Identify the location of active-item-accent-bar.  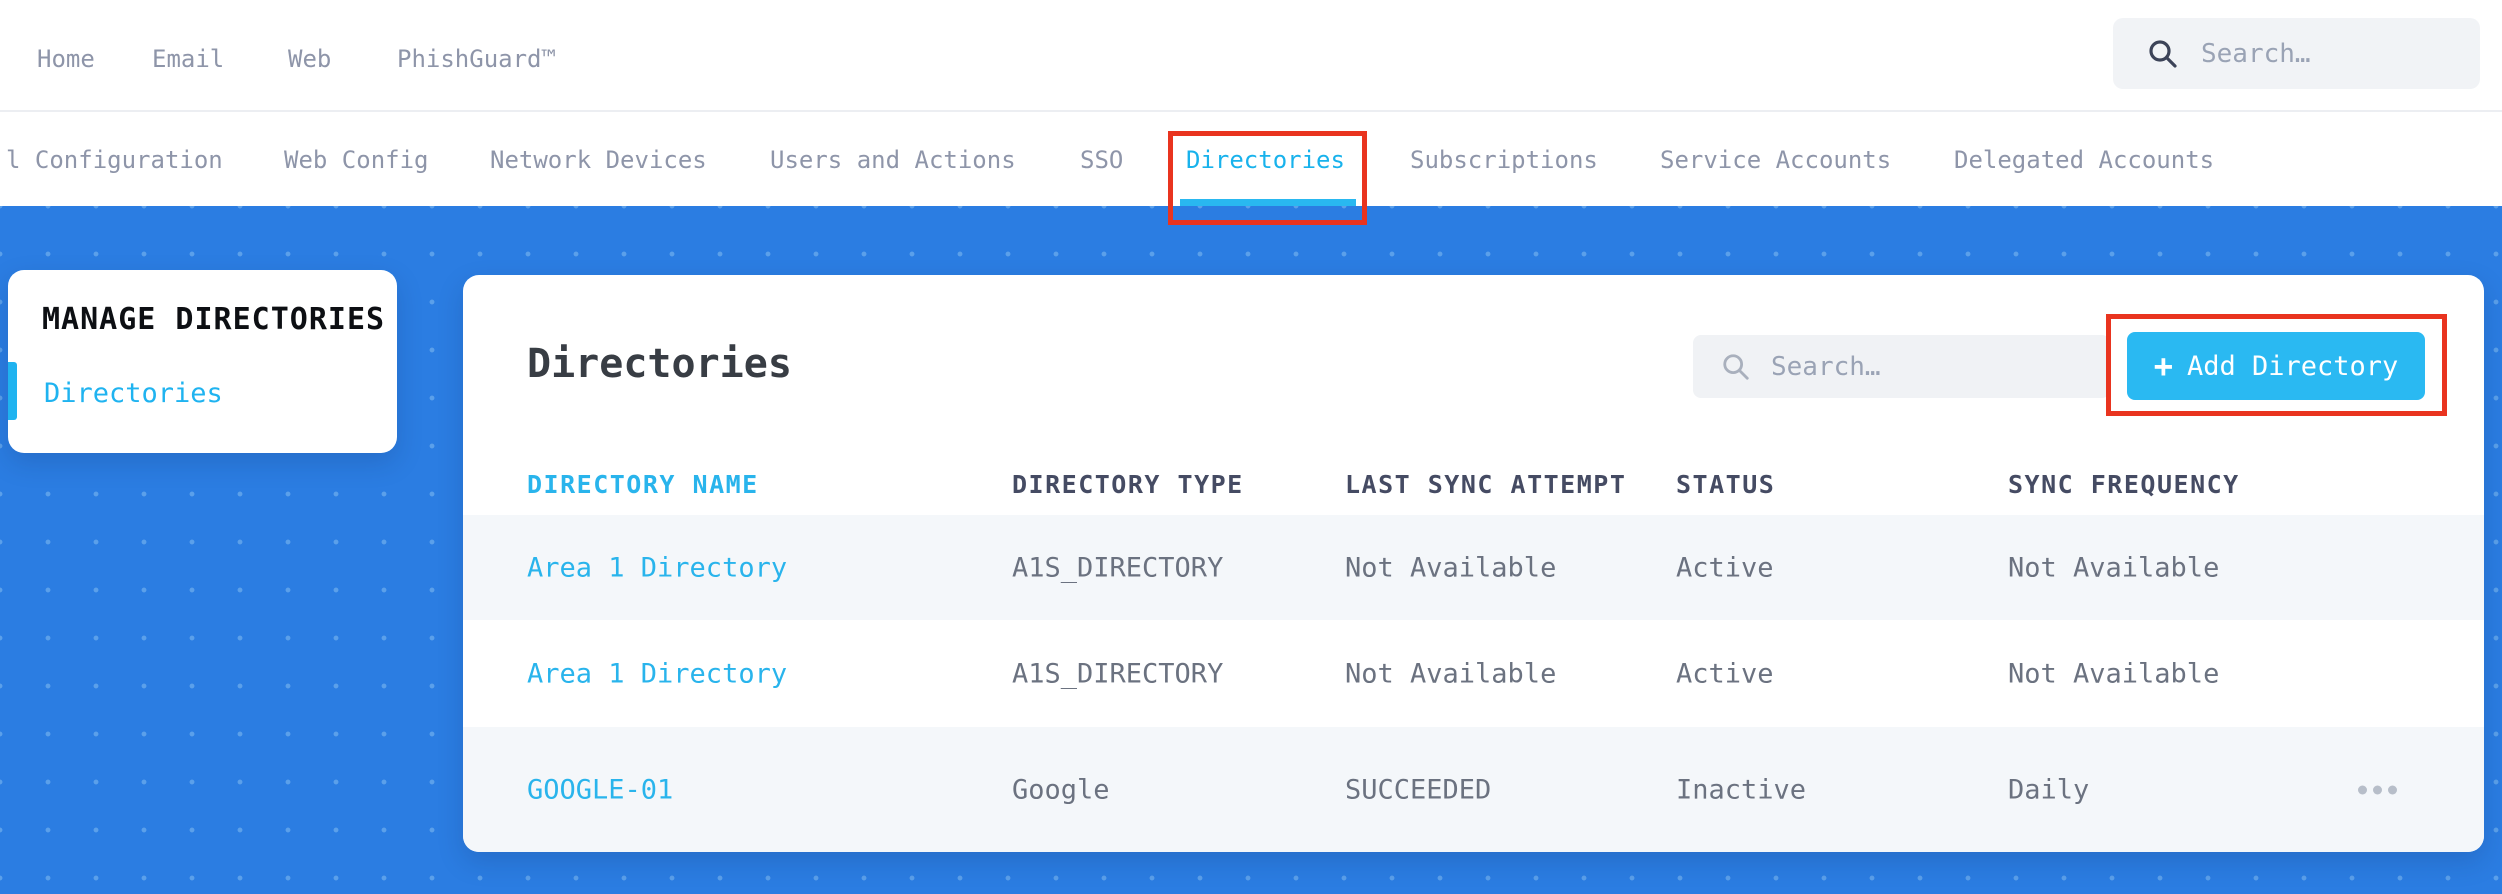
(12, 391).